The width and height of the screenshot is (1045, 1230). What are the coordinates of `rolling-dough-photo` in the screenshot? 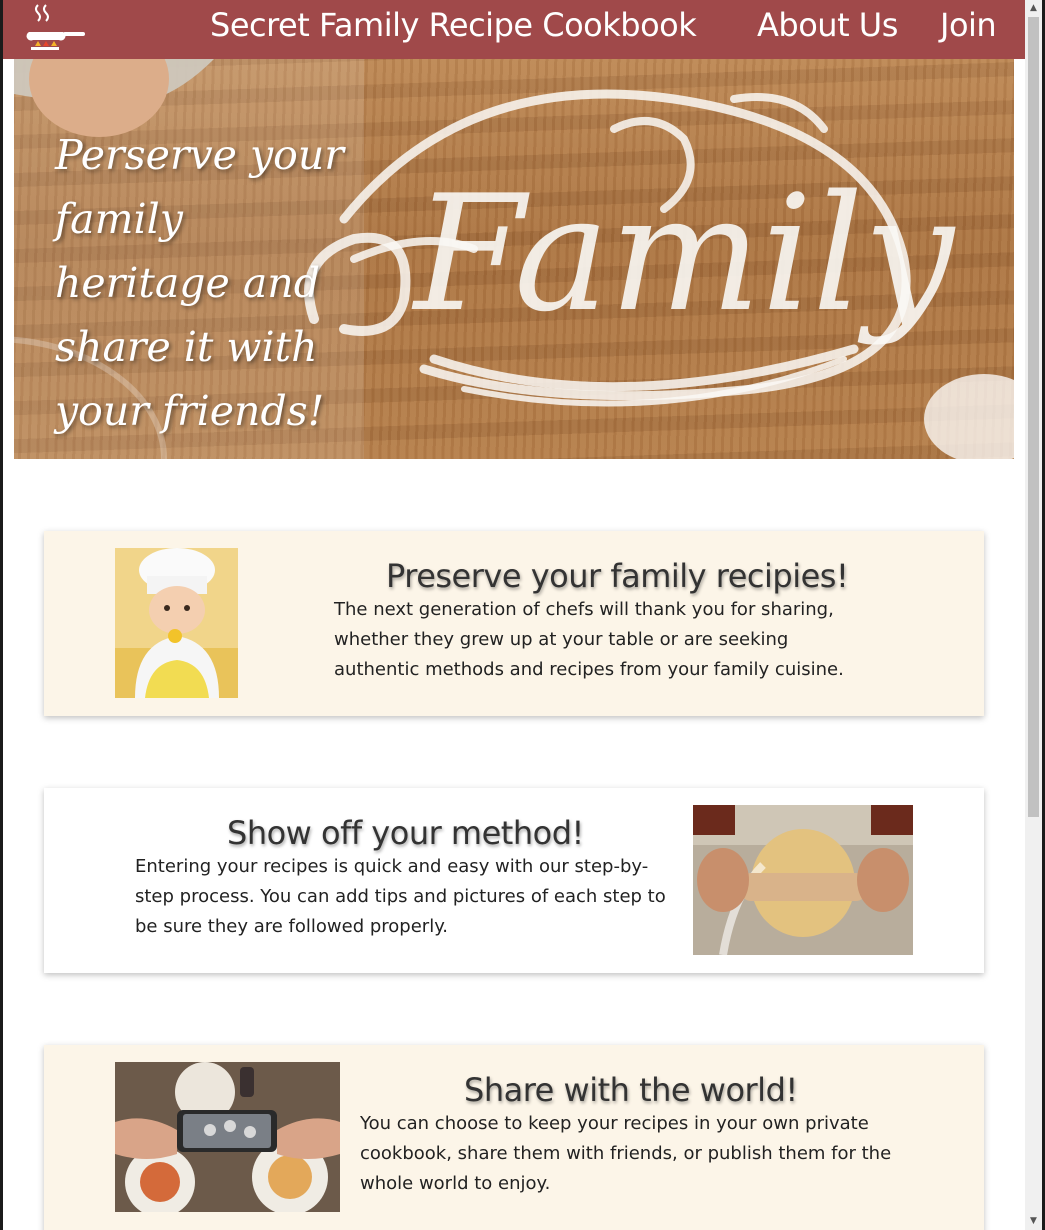 It's located at (803, 880).